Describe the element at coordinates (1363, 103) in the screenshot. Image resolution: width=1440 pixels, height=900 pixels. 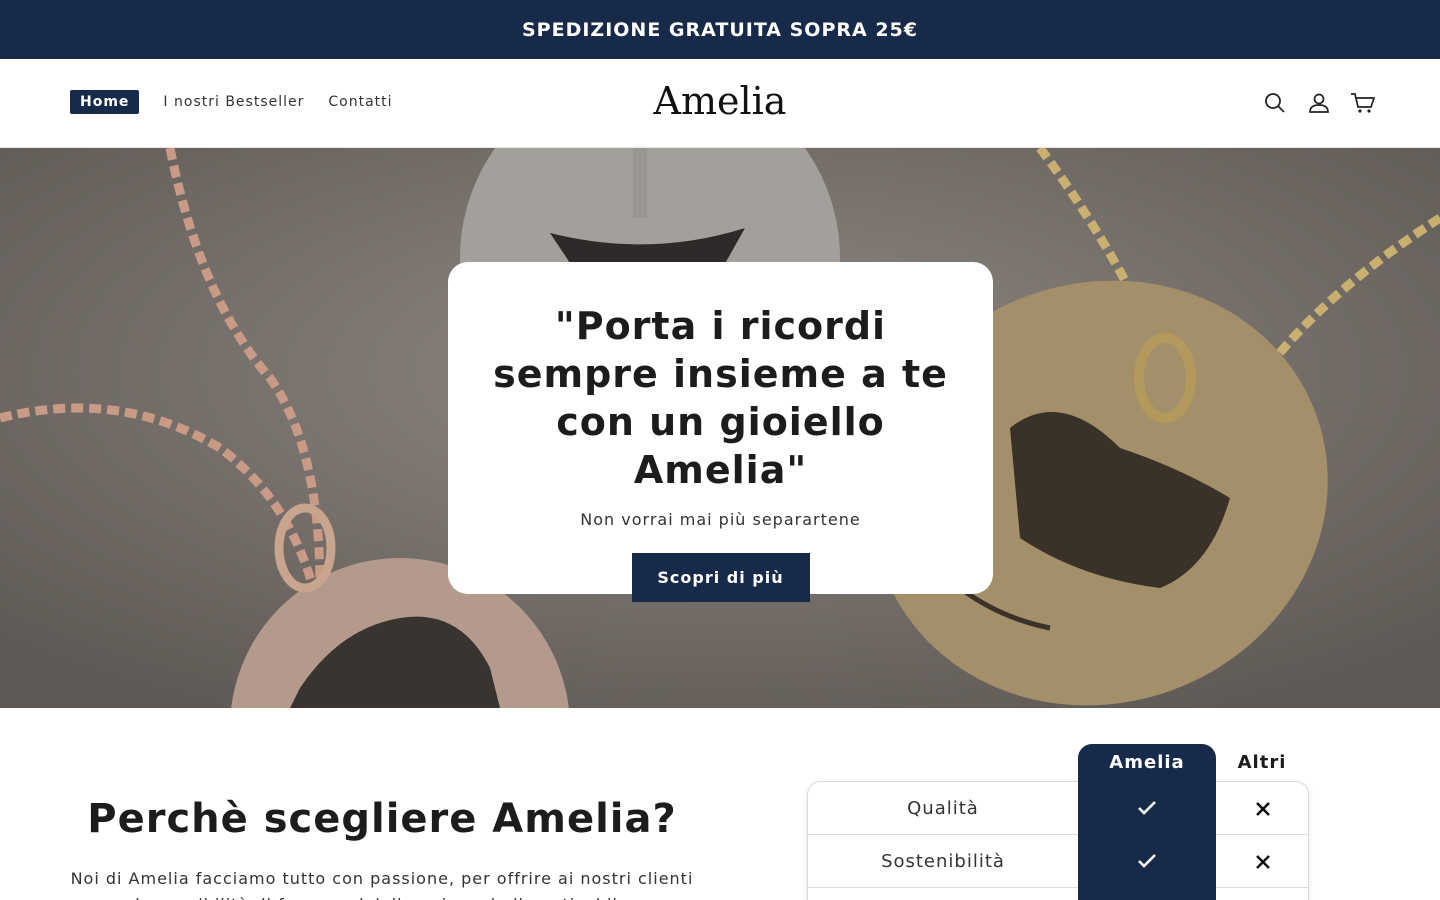
I see `cart-icon` at that location.